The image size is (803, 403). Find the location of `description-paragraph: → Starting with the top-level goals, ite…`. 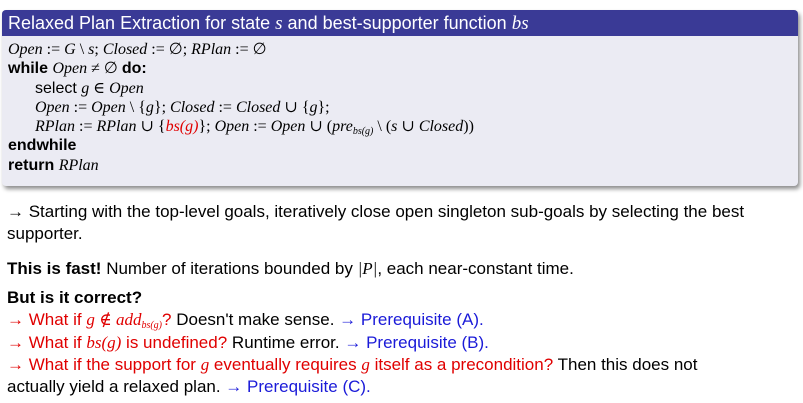

description-paragraph: → Starting with the top-level goals, ite… is located at coordinates (376, 222).